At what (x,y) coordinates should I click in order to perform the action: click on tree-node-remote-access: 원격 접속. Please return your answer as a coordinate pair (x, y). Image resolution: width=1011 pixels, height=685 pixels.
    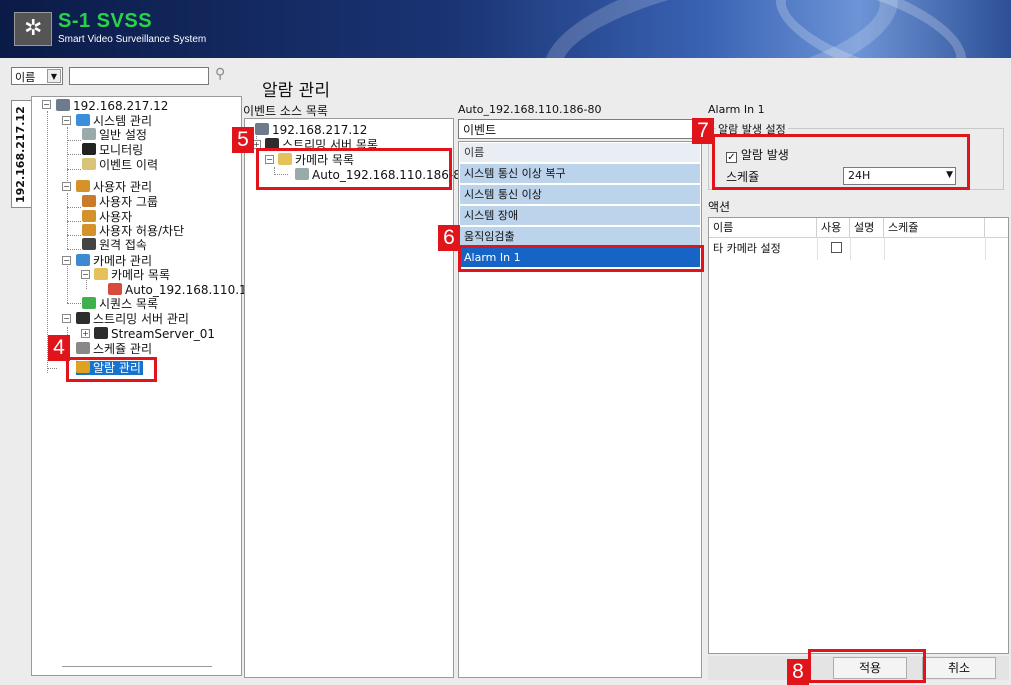
    Looking at the image, I should click on (114, 245).